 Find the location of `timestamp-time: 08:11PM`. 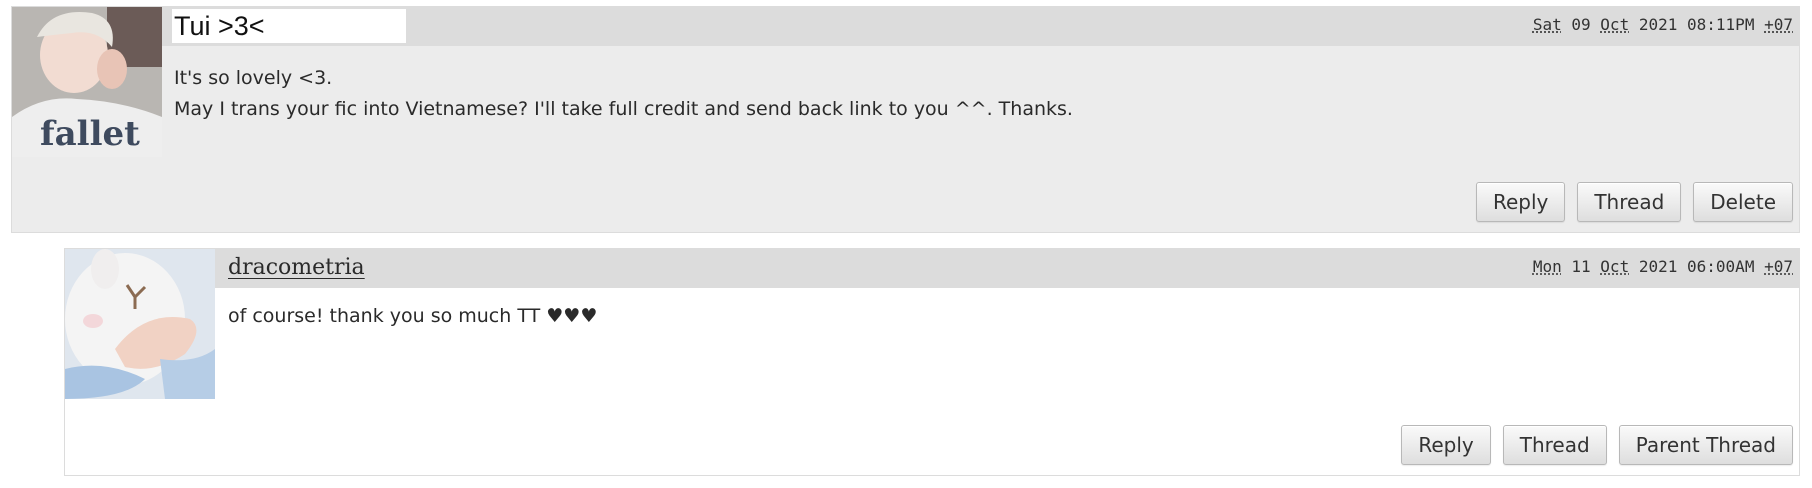

timestamp-time: 08:11PM is located at coordinates (1721, 24).